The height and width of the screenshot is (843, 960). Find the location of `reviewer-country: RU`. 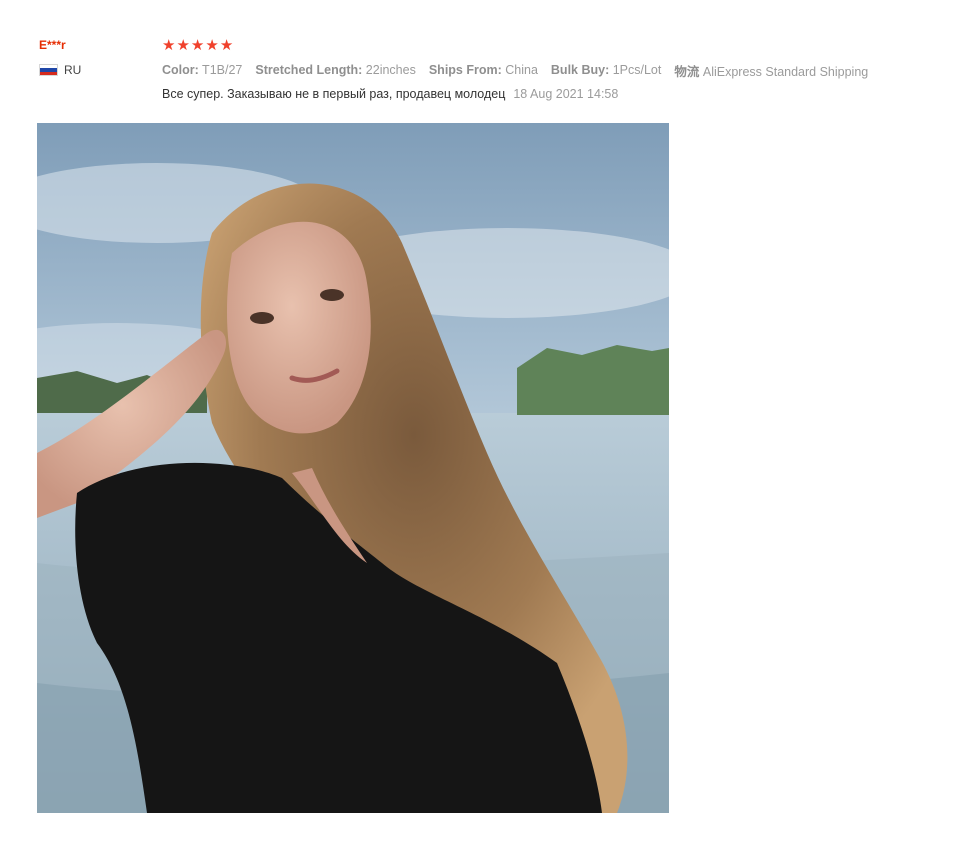

reviewer-country: RU is located at coordinates (94, 70).